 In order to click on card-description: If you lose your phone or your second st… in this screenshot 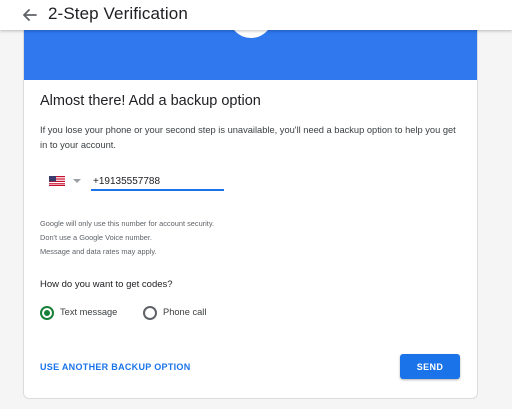, I will do `click(248, 137)`.